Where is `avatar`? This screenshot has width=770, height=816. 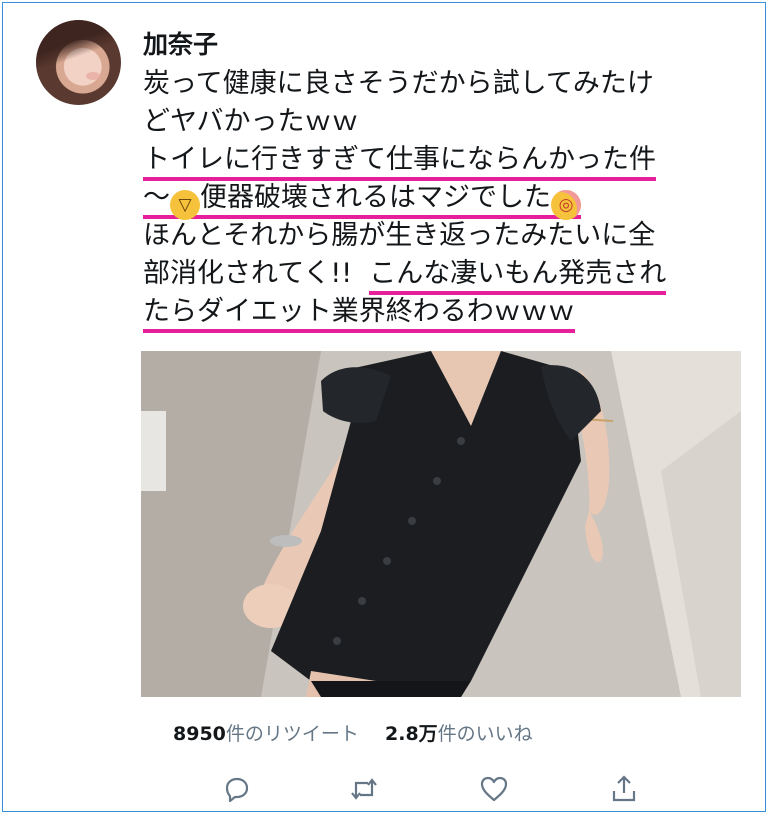
avatar is located at coordinates (78, 62).